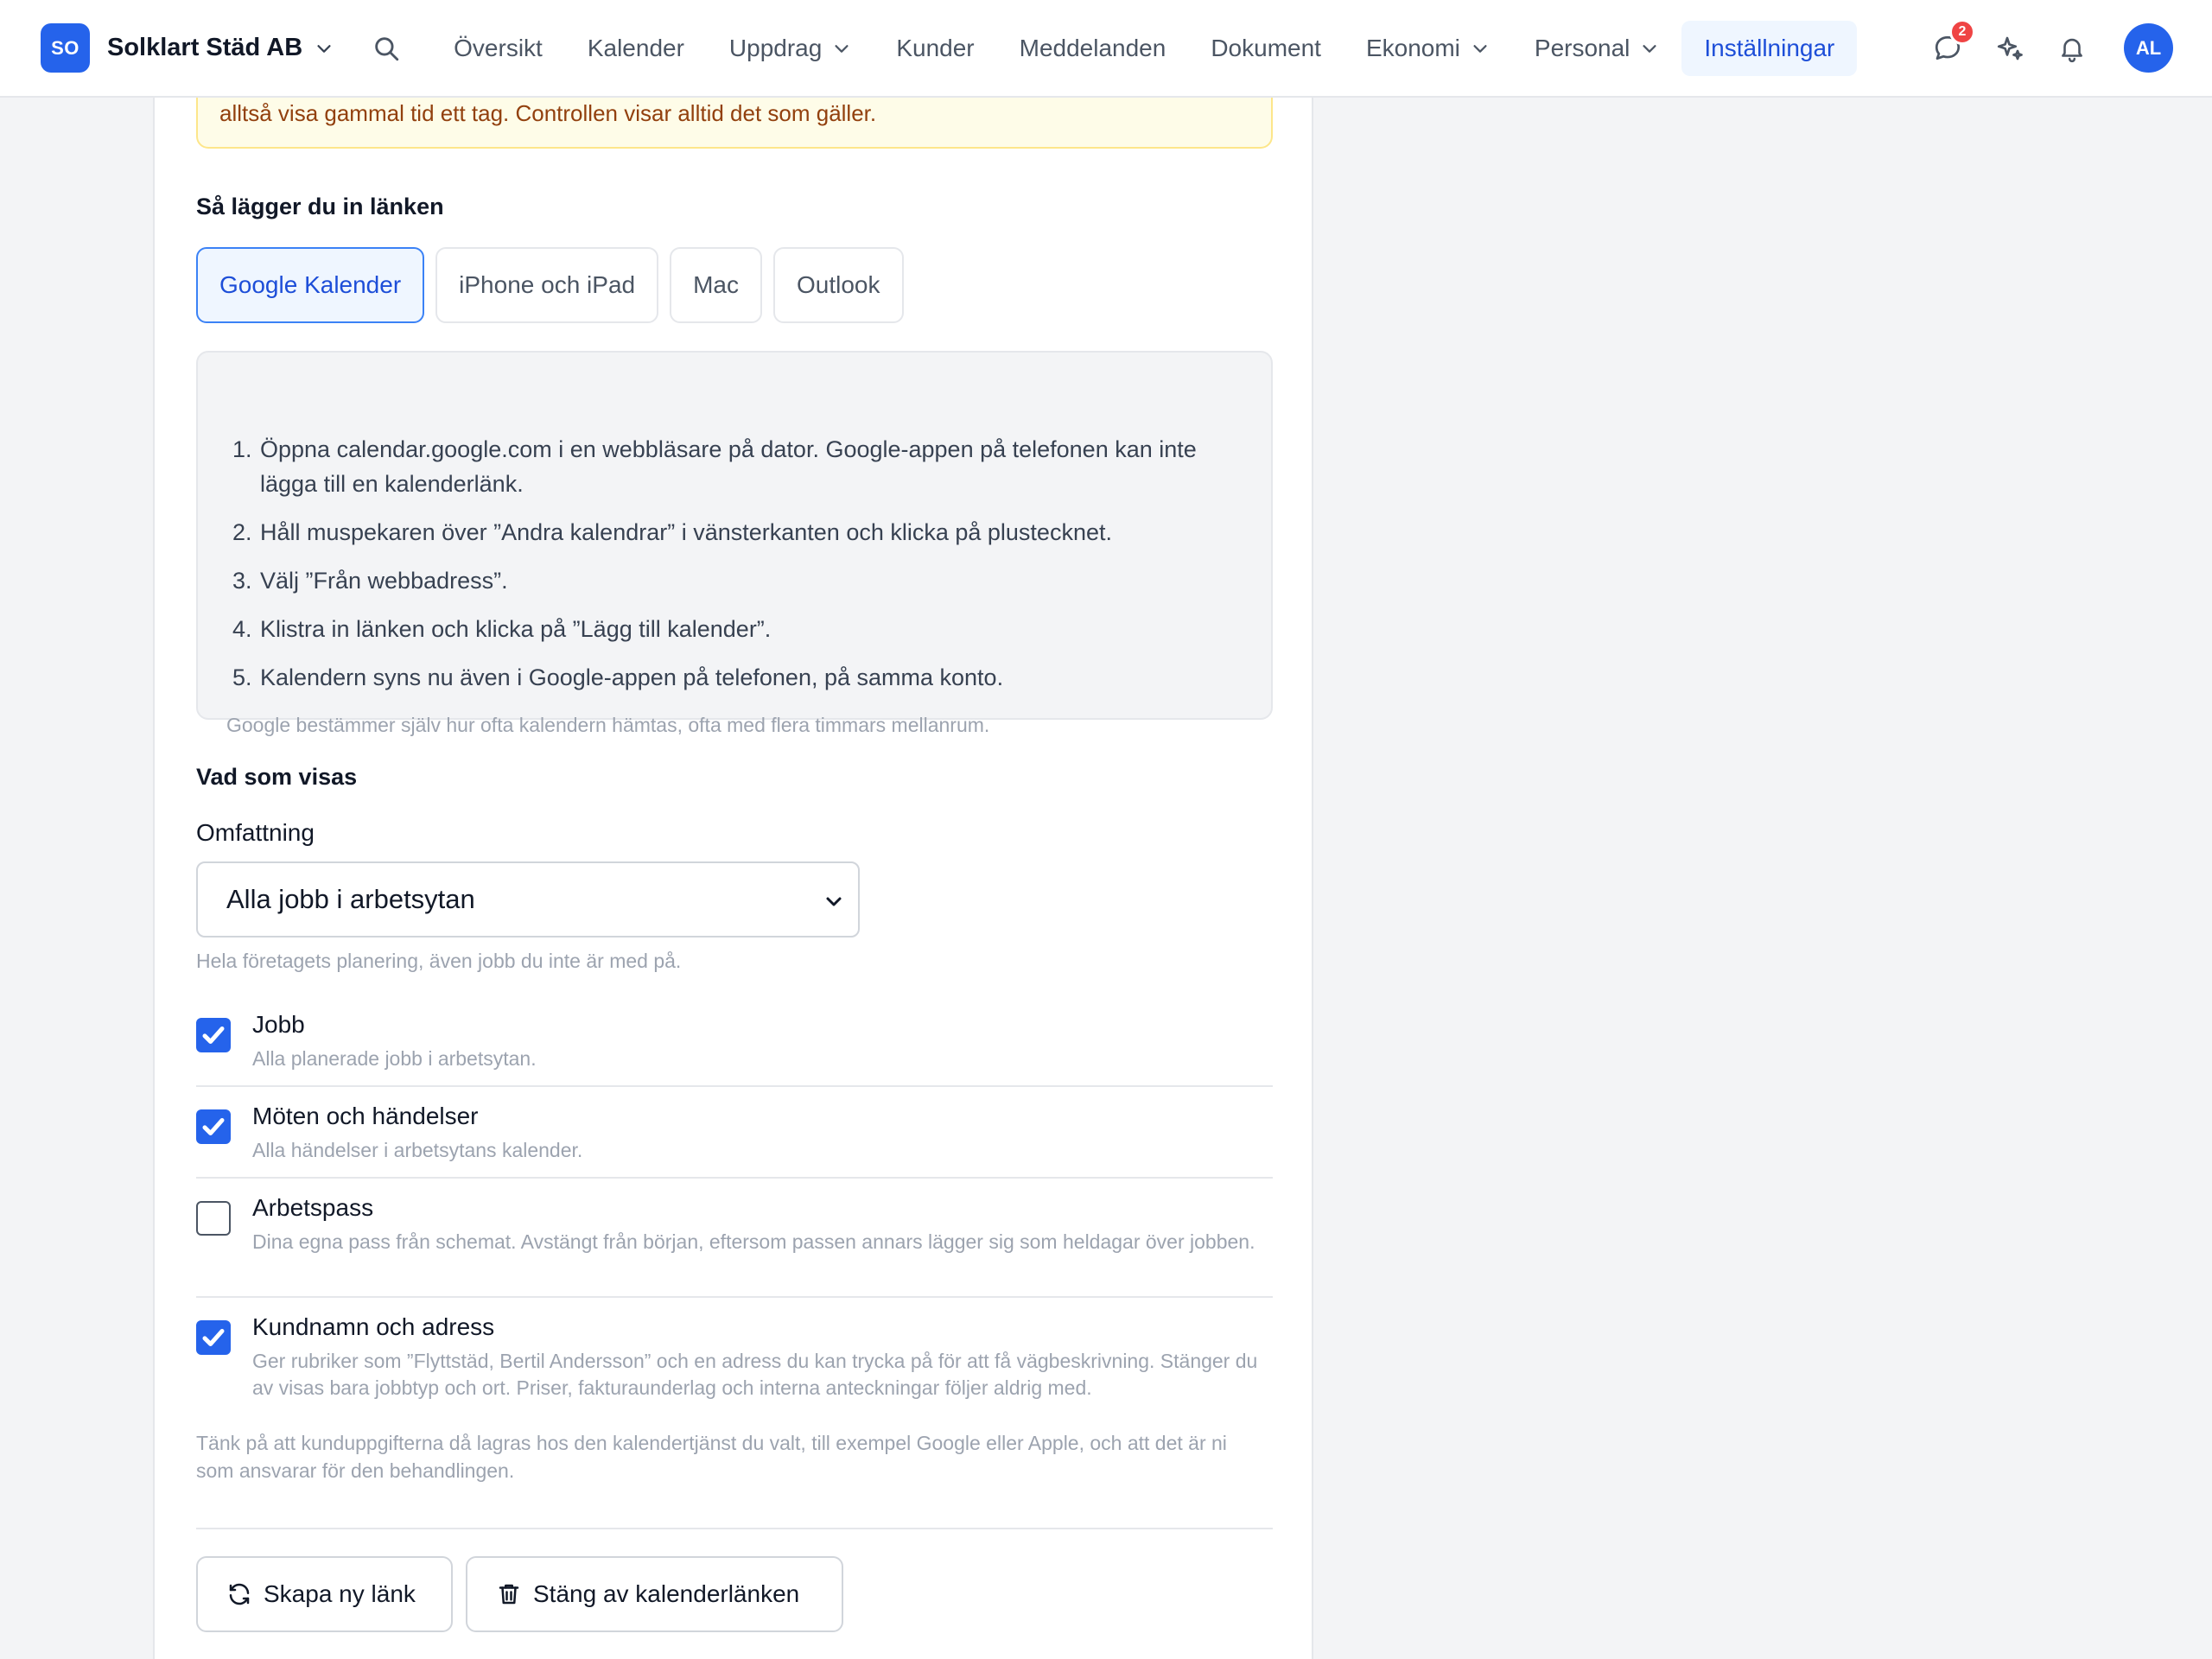  Describe the element at coordinates (1962, 31) in the screenshot. I see `notification-badge: 2` at that location.